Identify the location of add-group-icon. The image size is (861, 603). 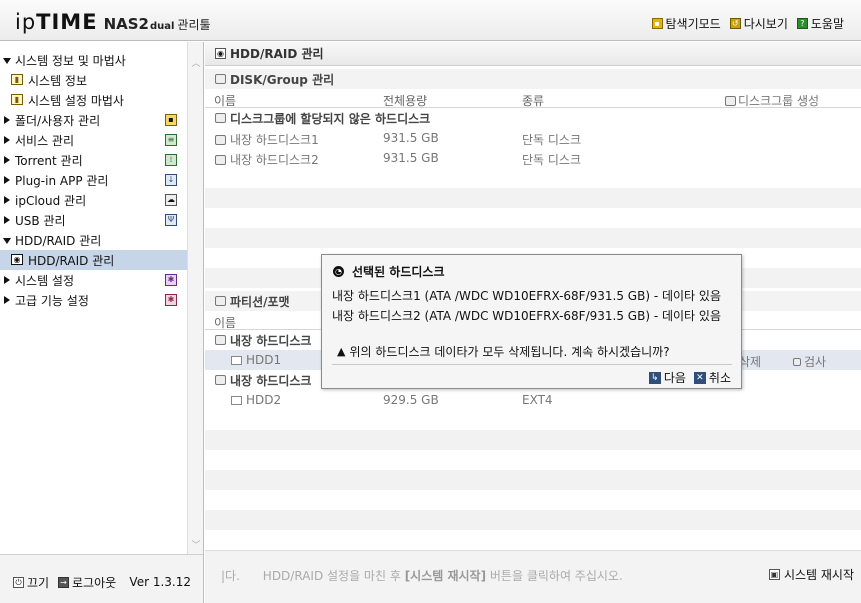
(730, 100).